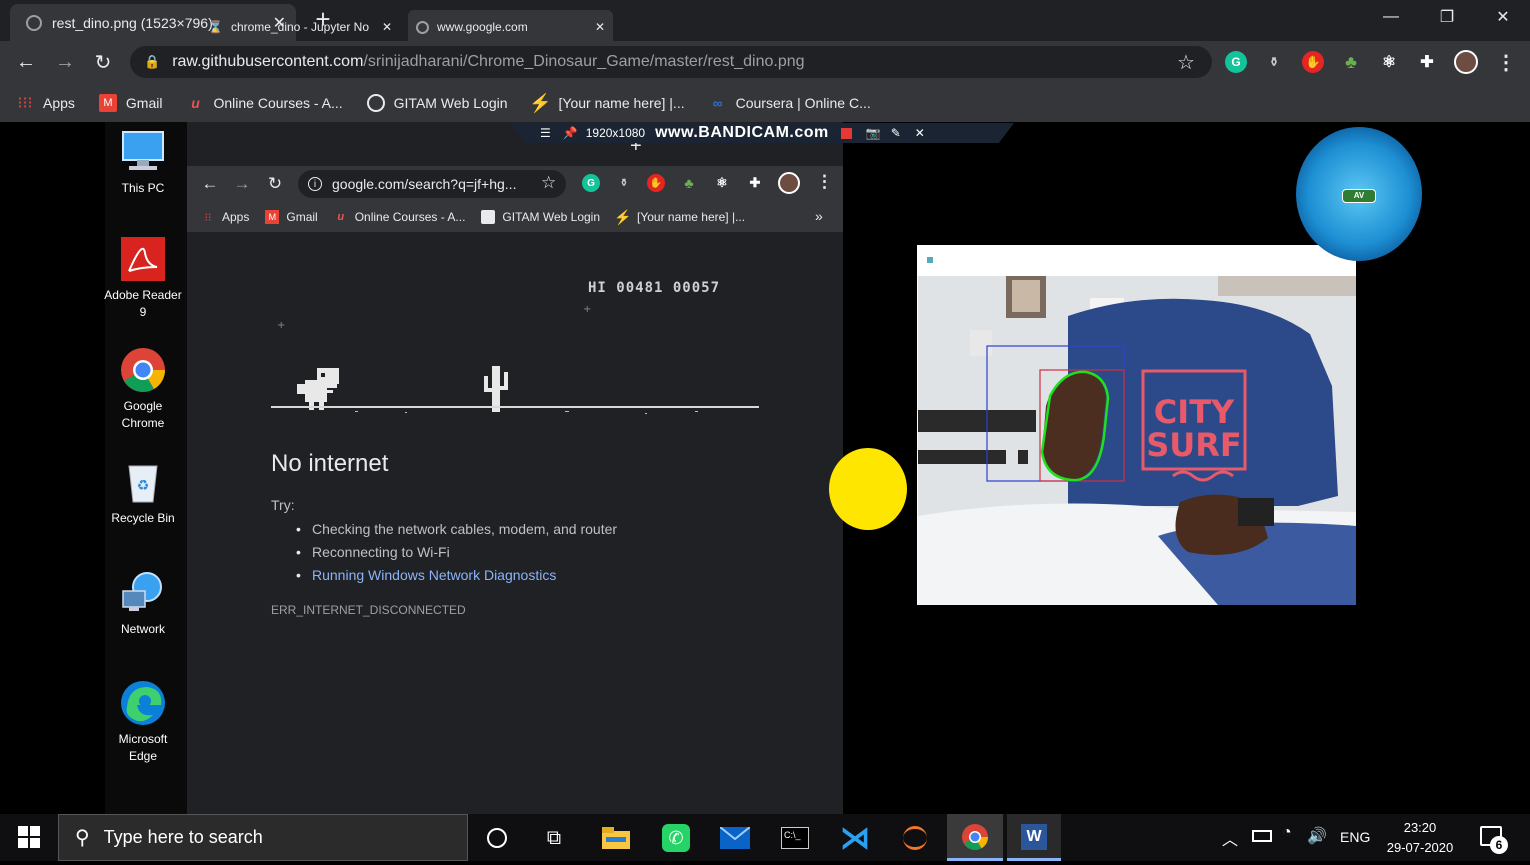 The image size is (1530, 865). I want to click on coursera-icon: ∞, so click(717, 103).